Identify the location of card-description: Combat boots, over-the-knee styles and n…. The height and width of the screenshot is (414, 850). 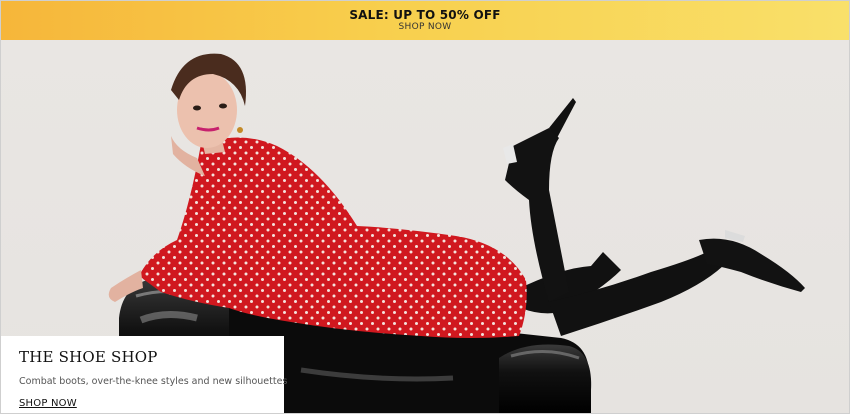
(153, 381).